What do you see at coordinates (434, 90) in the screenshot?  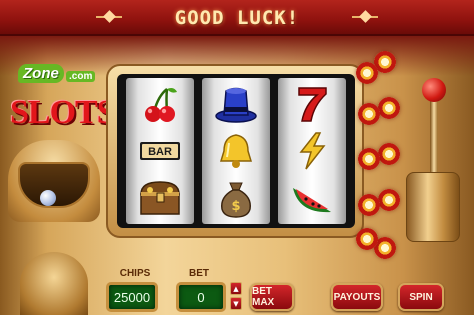 I see `lever-knob-handle` at bounding box center [434, 90].